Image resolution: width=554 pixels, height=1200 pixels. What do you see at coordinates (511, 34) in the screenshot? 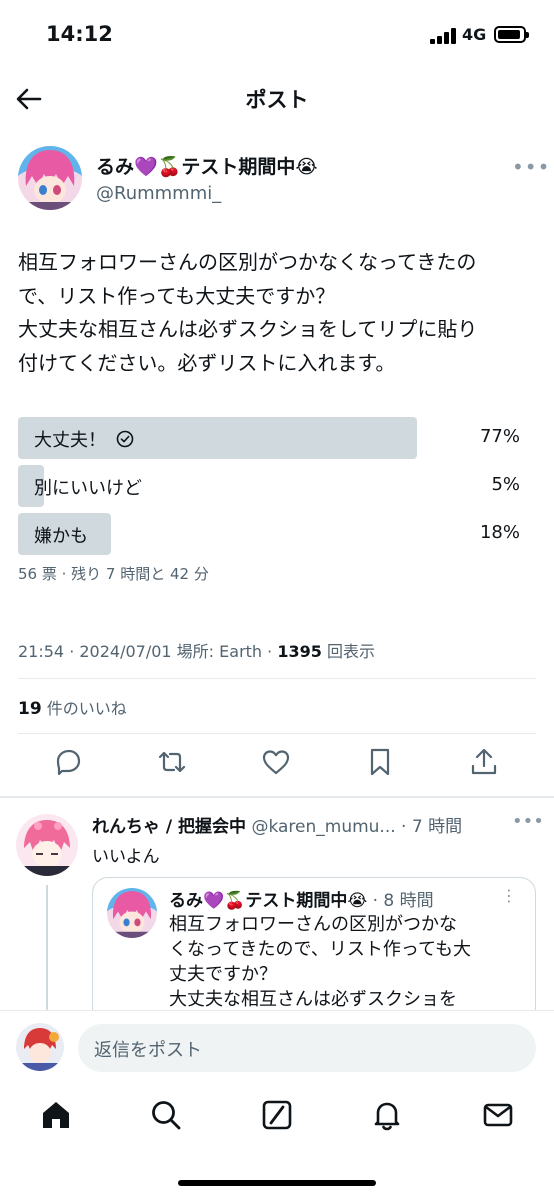
I see `battery-icon` at bounding box center [511, 34].